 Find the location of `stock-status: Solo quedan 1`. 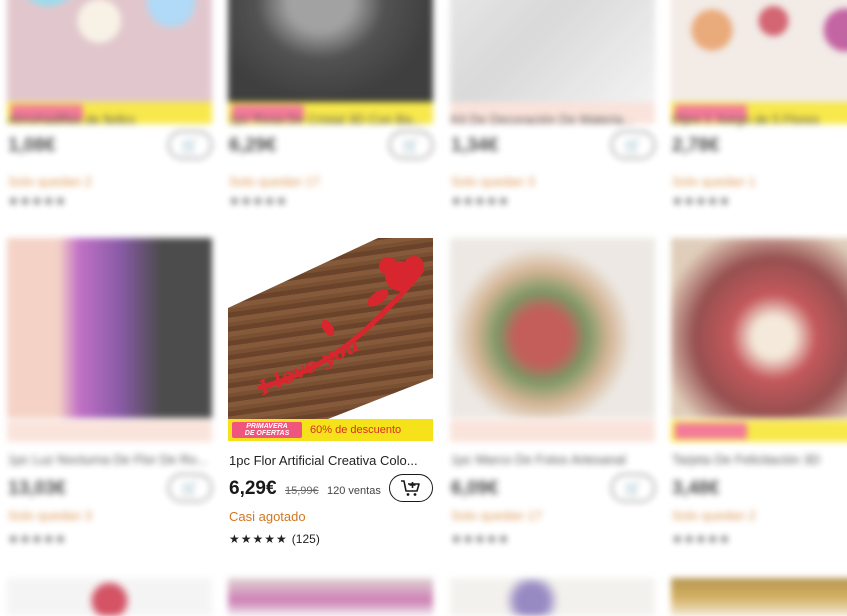

stock-status: Solo quedan 1 is located at coordinates (714, 181).